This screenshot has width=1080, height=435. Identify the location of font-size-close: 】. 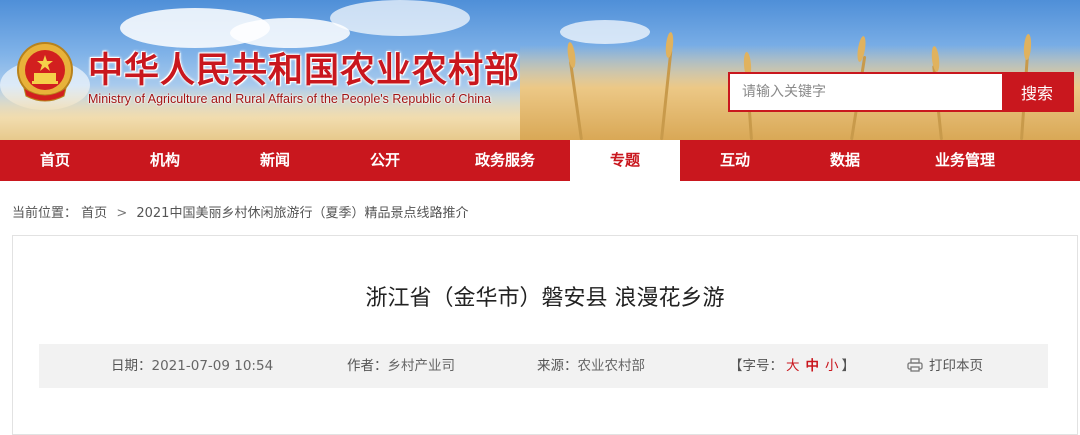
(848, 366).